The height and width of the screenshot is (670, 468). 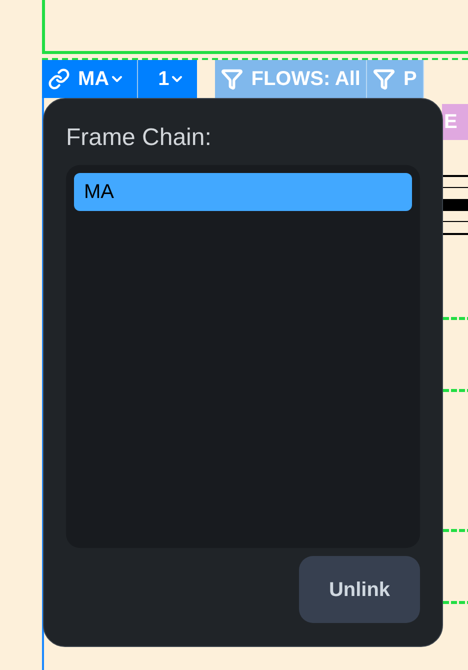 What do you see at coordinates (359, 589) in the screenshot?
I see `unlink-button: Unlink` at bounding box center [359, 589].